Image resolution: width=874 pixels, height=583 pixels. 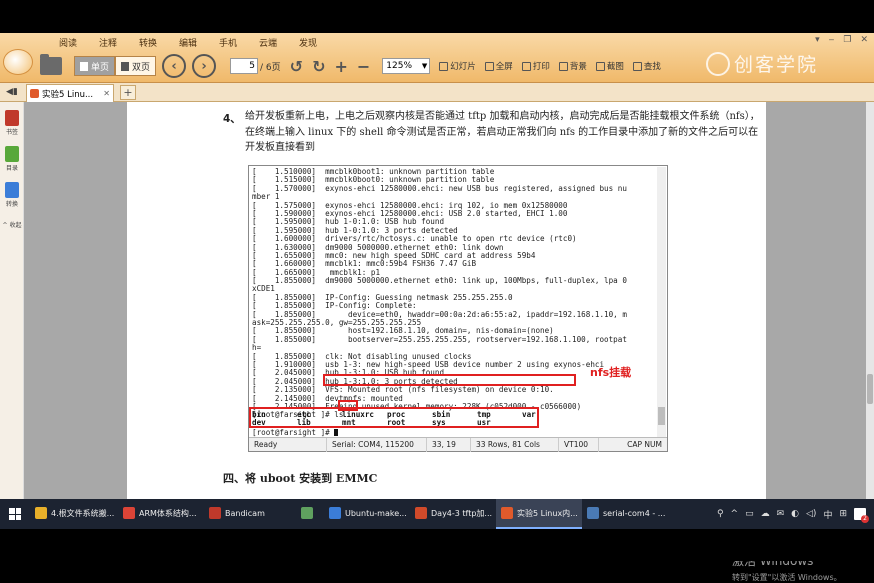 What do you see at coordinates (108, 42) in the screenshot?
I see `menu-annotate: 注释` at bounding box center [108, 42].